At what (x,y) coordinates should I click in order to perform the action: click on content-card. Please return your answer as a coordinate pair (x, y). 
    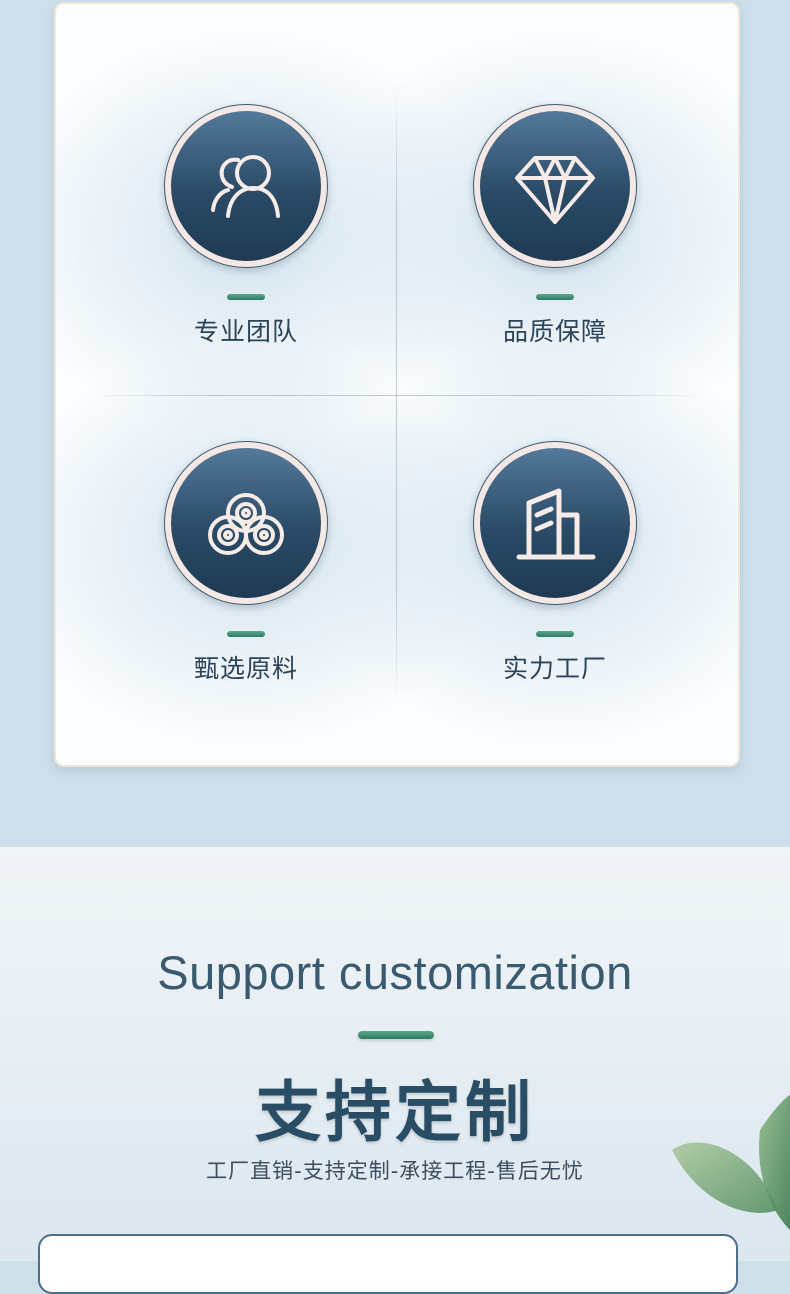
    Looking at the image, I should click on (388, 1264).